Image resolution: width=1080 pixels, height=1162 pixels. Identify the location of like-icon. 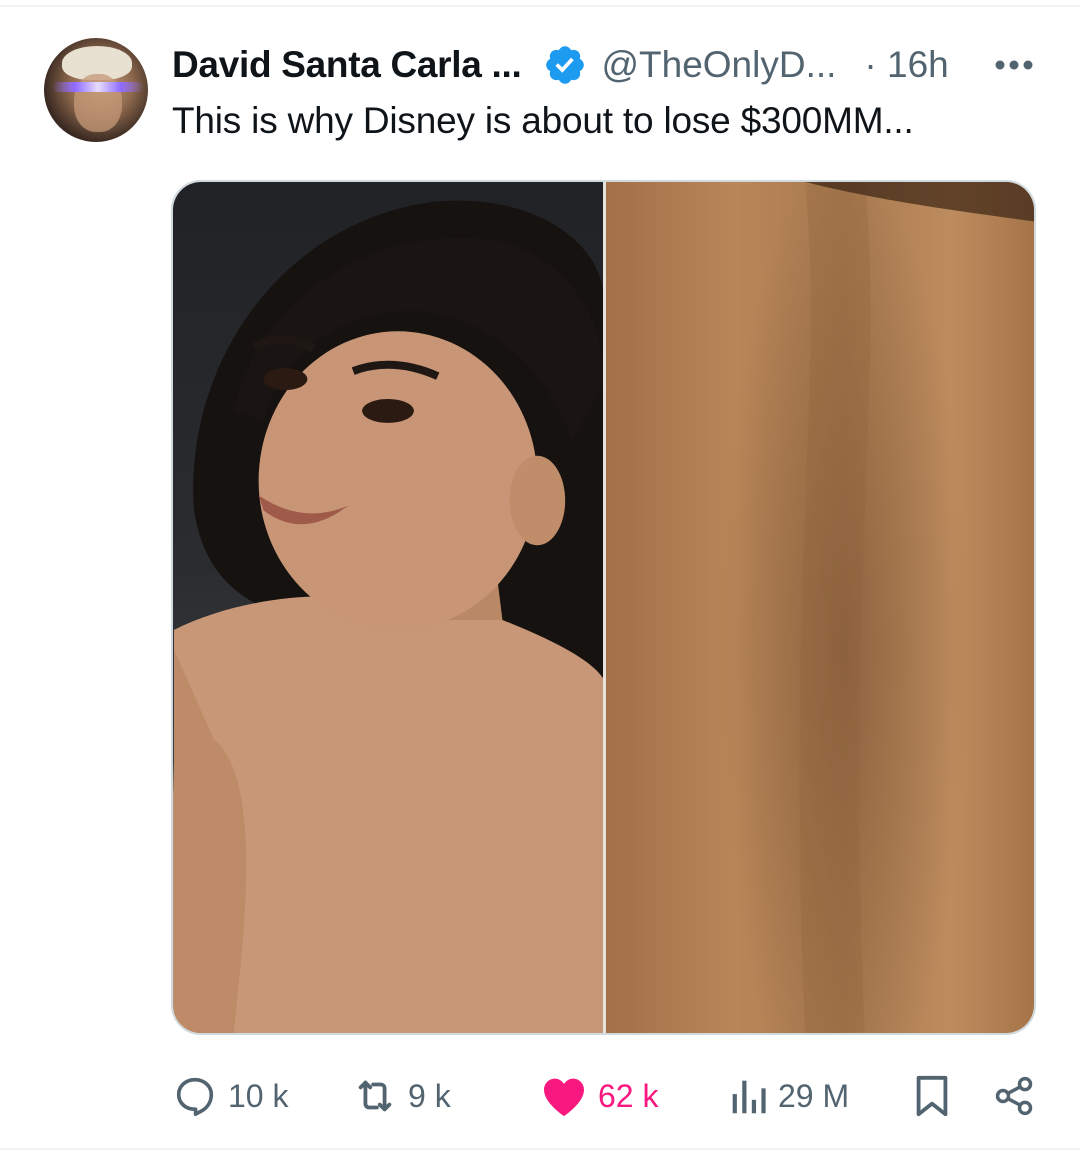
(564, 1097).